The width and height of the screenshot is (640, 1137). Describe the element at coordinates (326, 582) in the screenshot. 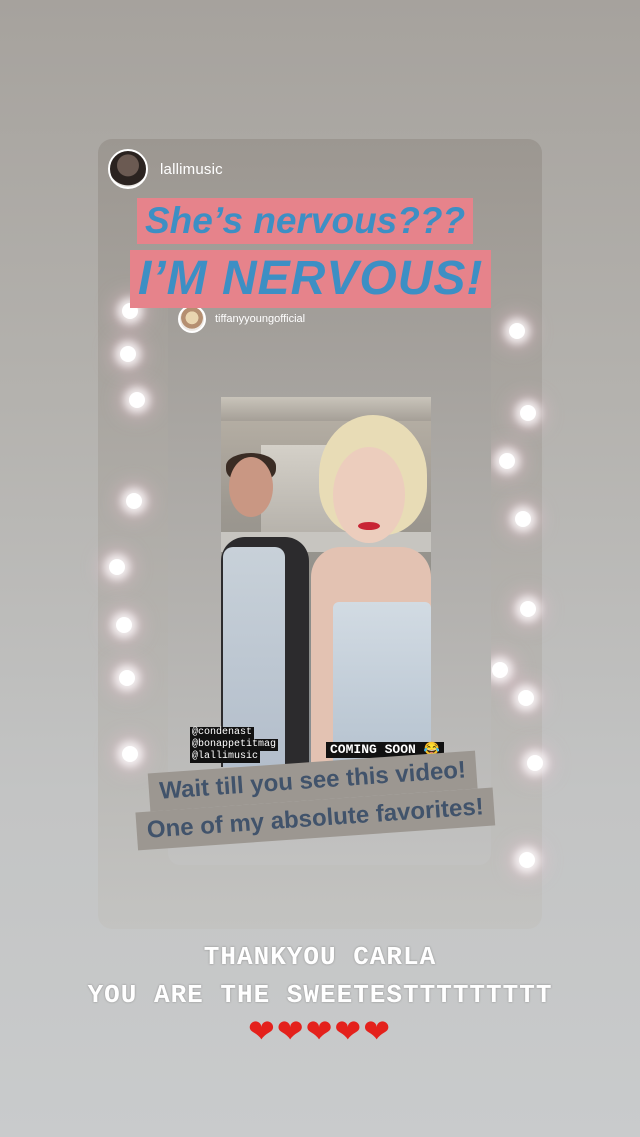

I see `video-preview` at that location.